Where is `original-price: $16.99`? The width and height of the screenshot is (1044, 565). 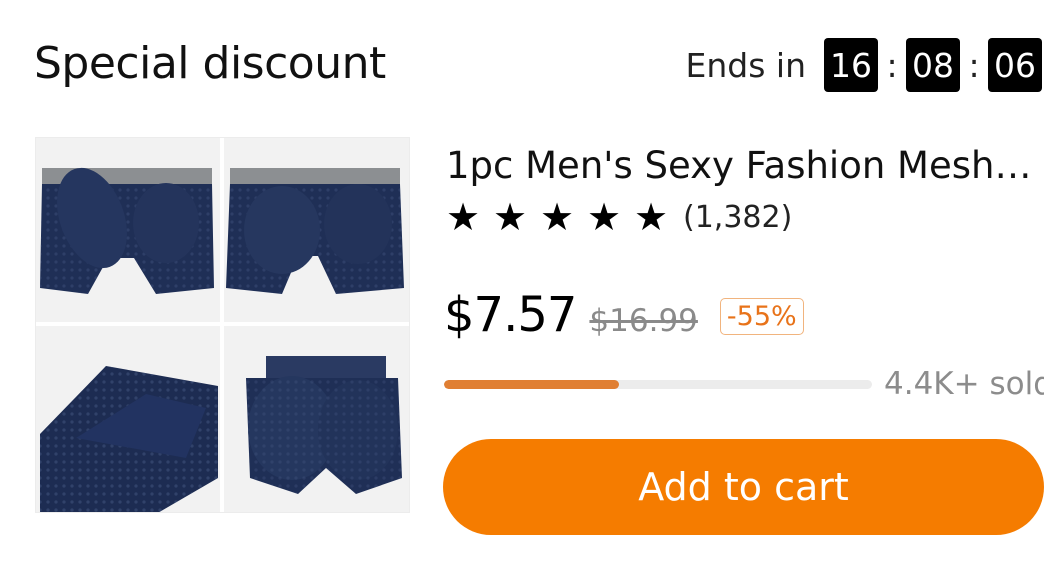 original-price: $16.99 is located at coordinates (643, 321).